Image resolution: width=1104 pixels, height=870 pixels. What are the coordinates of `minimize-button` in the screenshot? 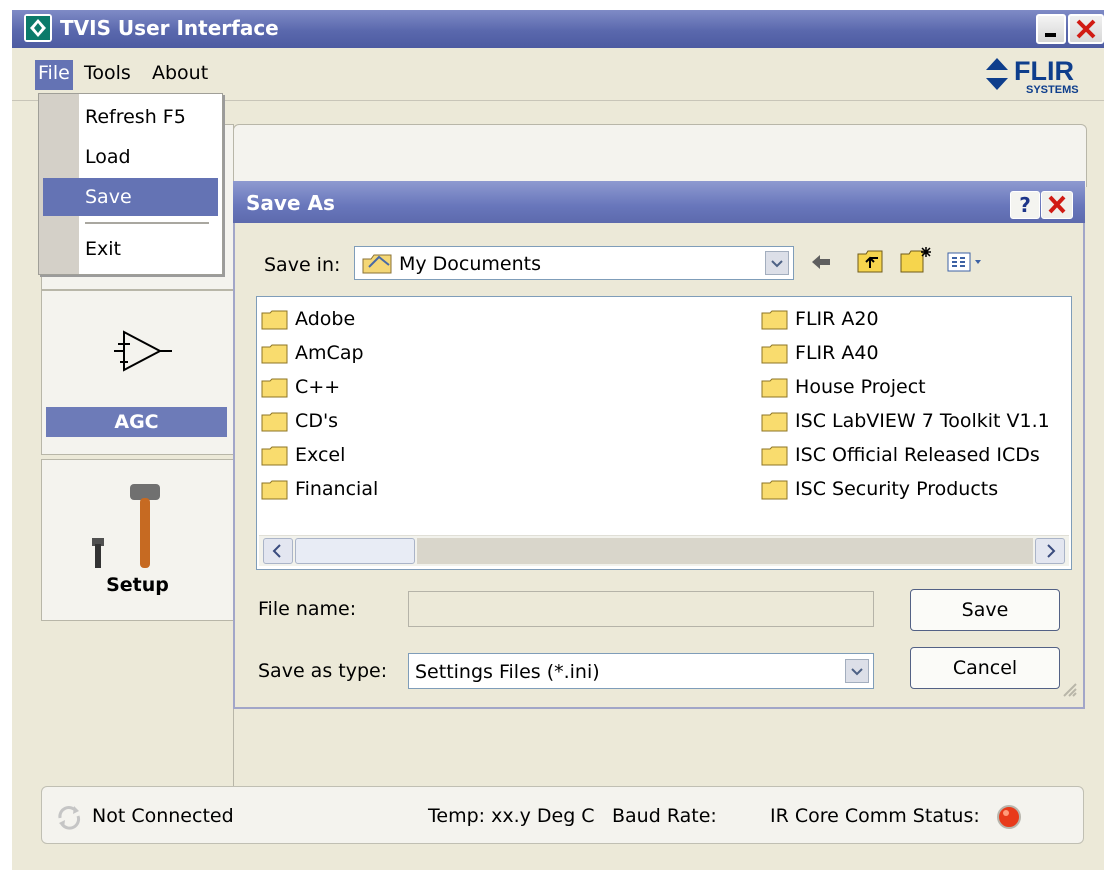 It's located at (1051, 29).